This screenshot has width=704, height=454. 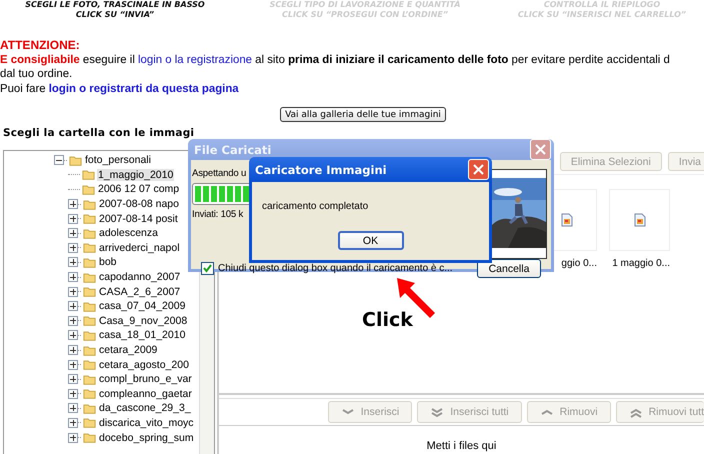 What do you see at coordinates (143, 320) in the screenshot?
I see `tree-item: Casa_9_nov_2008` at bounding box center [143, 320].